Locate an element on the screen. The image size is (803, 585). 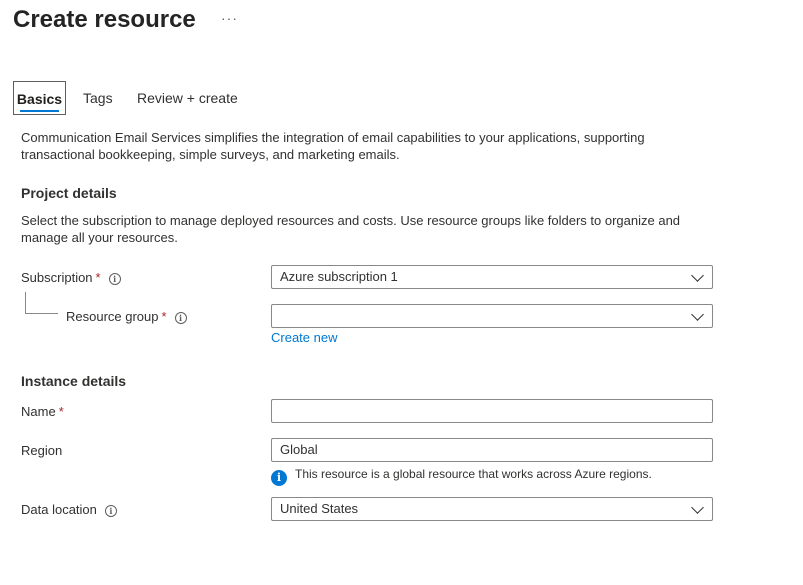
data-location-dropdown: United States is located at coordinates (492, 509).